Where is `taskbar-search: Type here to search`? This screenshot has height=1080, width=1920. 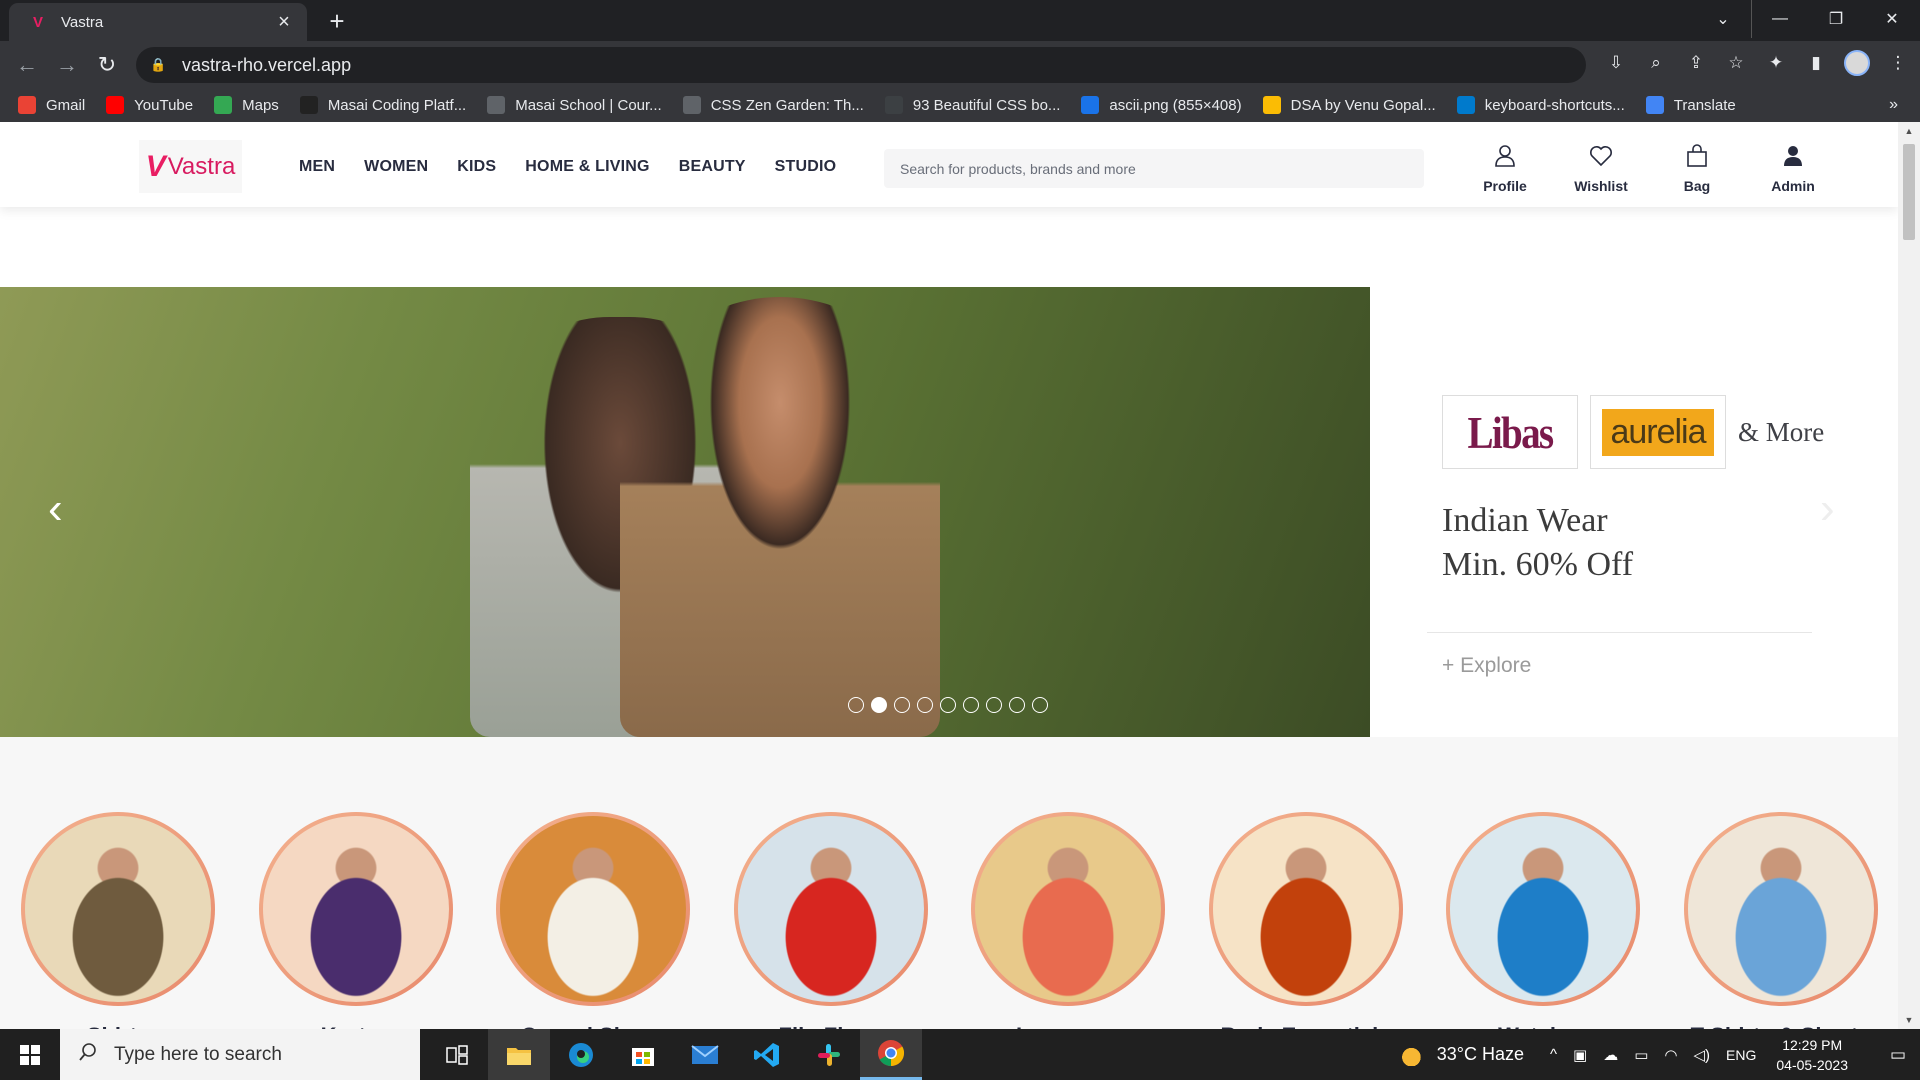 taskbar-search: Type here to search is located at coordinates (240, 1054).